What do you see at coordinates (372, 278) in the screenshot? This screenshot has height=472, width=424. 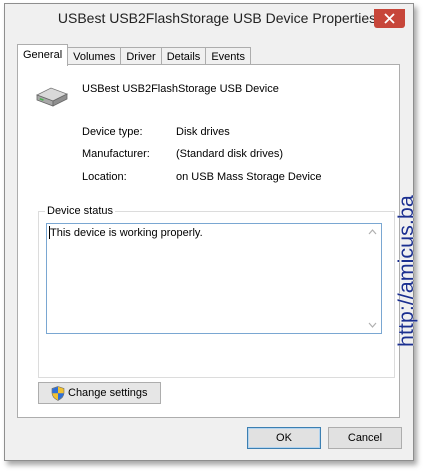 I see `status-scrollbar` at bounding box center [372, 278].